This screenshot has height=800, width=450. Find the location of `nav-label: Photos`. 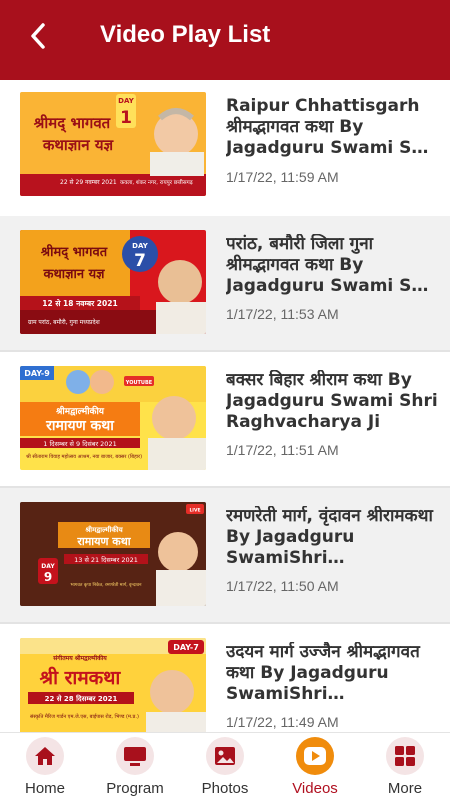

nav-label: Photos is located at coordinates (225, 788).